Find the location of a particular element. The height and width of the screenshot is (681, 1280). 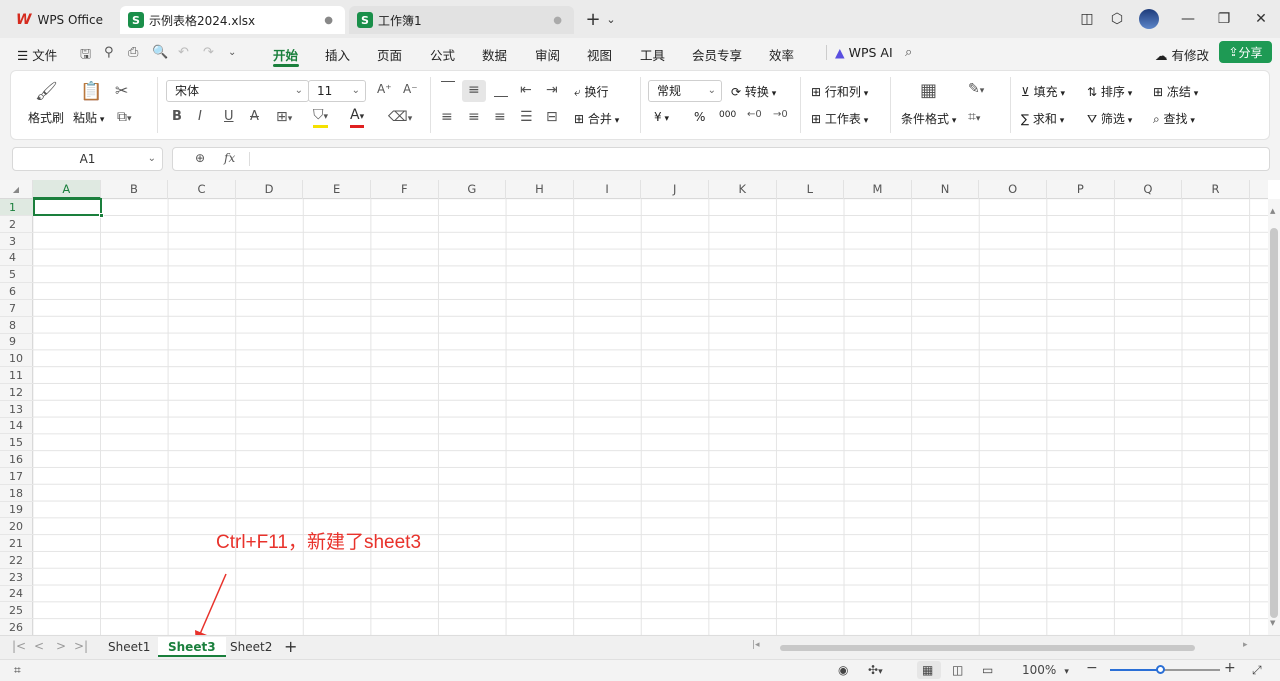

vertical-scroll-thumb is located at coordinates (1274, 423).